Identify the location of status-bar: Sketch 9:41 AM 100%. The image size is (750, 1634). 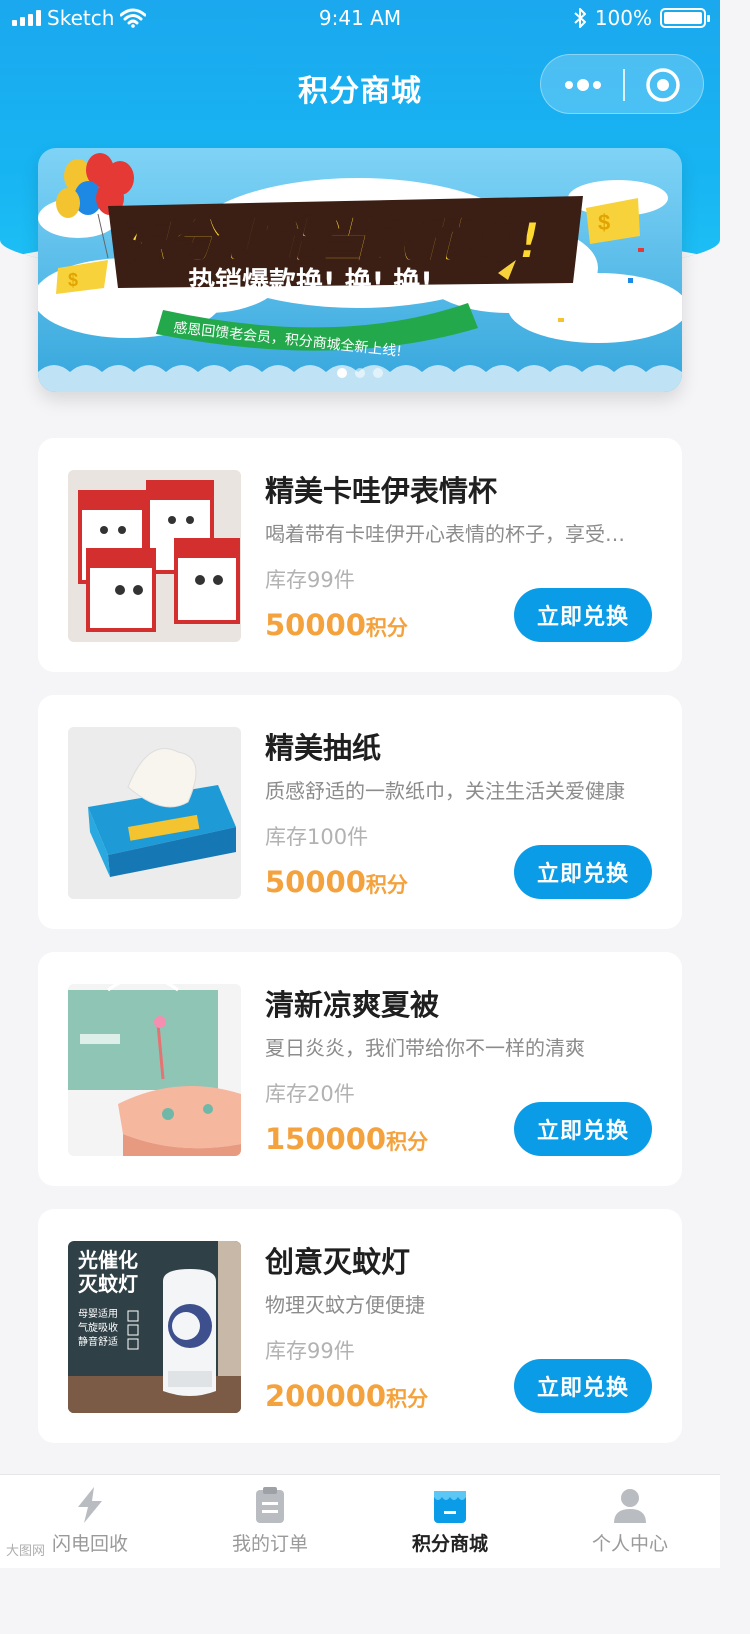
(360, 20).